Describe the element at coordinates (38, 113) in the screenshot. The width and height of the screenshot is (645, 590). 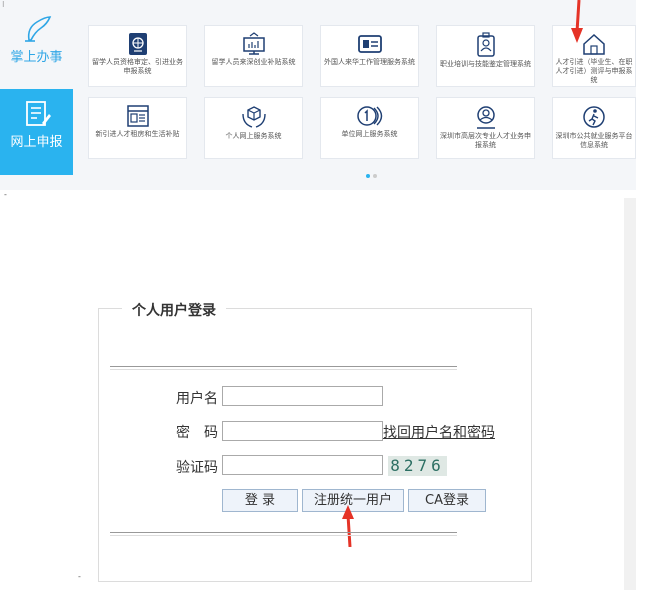
I see `document-edit-icon` at that location.